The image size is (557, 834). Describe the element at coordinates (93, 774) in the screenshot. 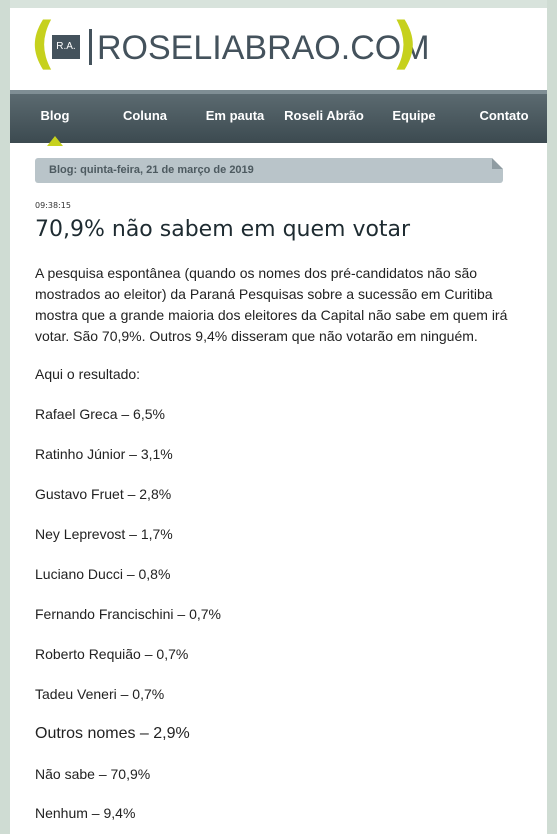

I see `result-line: Não sabe – 70,9%` at that location.